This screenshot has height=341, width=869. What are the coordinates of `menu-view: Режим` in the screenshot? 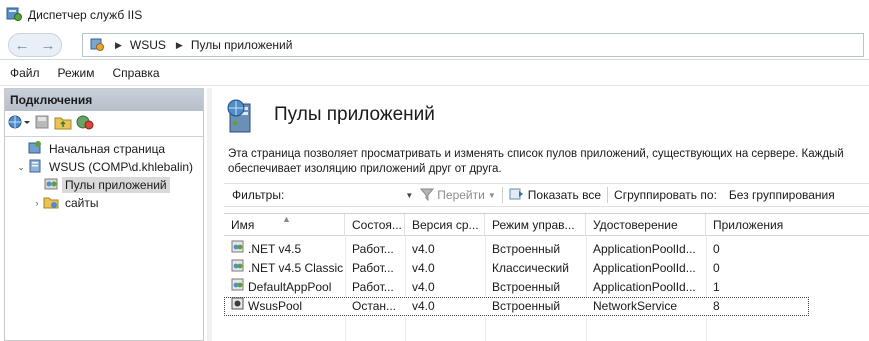 It's located at (76, 73).